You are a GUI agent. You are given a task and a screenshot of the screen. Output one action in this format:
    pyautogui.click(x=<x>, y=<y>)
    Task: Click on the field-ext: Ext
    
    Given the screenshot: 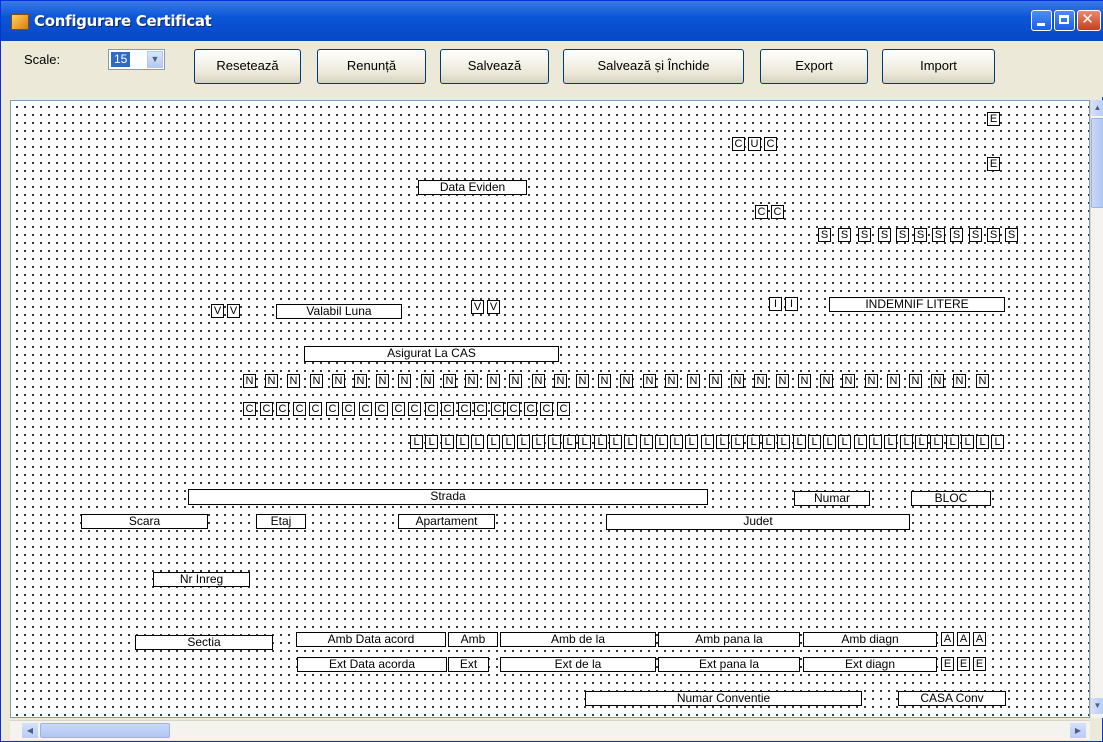 What is the action you would take?
    pyautogui.click(x=468, y=664)
    